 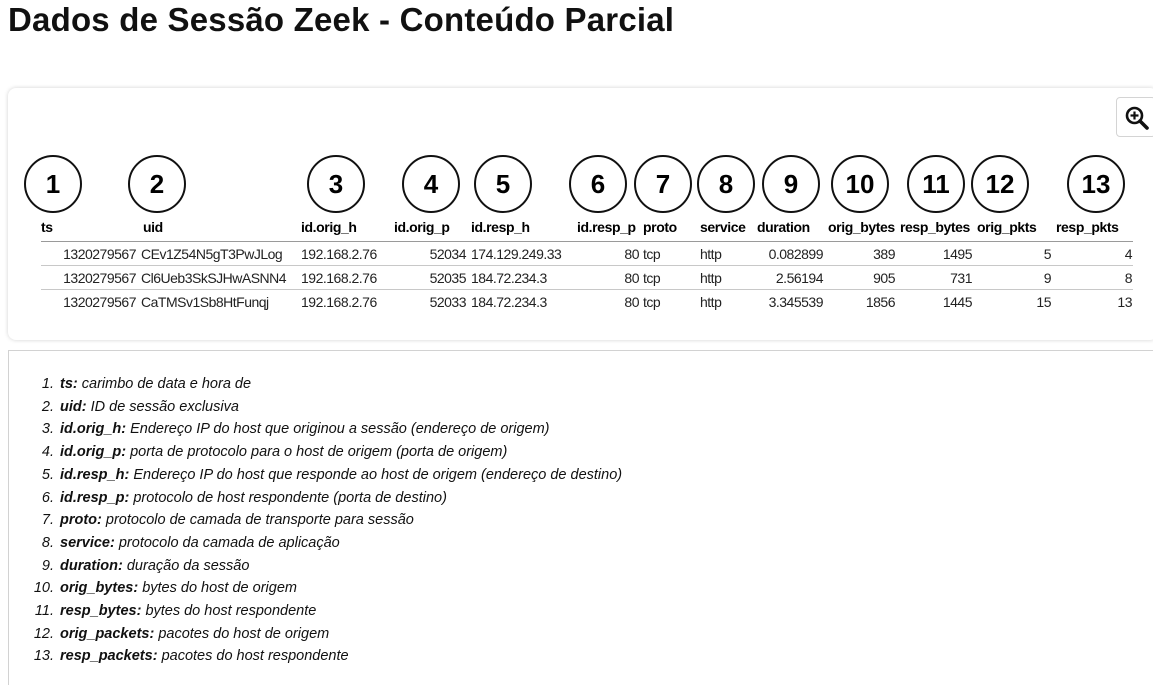 What do you see at coordinates (516, 254) in the screenshot?
I see `cell-id-resp-h: 174.129.249.33` at bounding box center [516, 254].